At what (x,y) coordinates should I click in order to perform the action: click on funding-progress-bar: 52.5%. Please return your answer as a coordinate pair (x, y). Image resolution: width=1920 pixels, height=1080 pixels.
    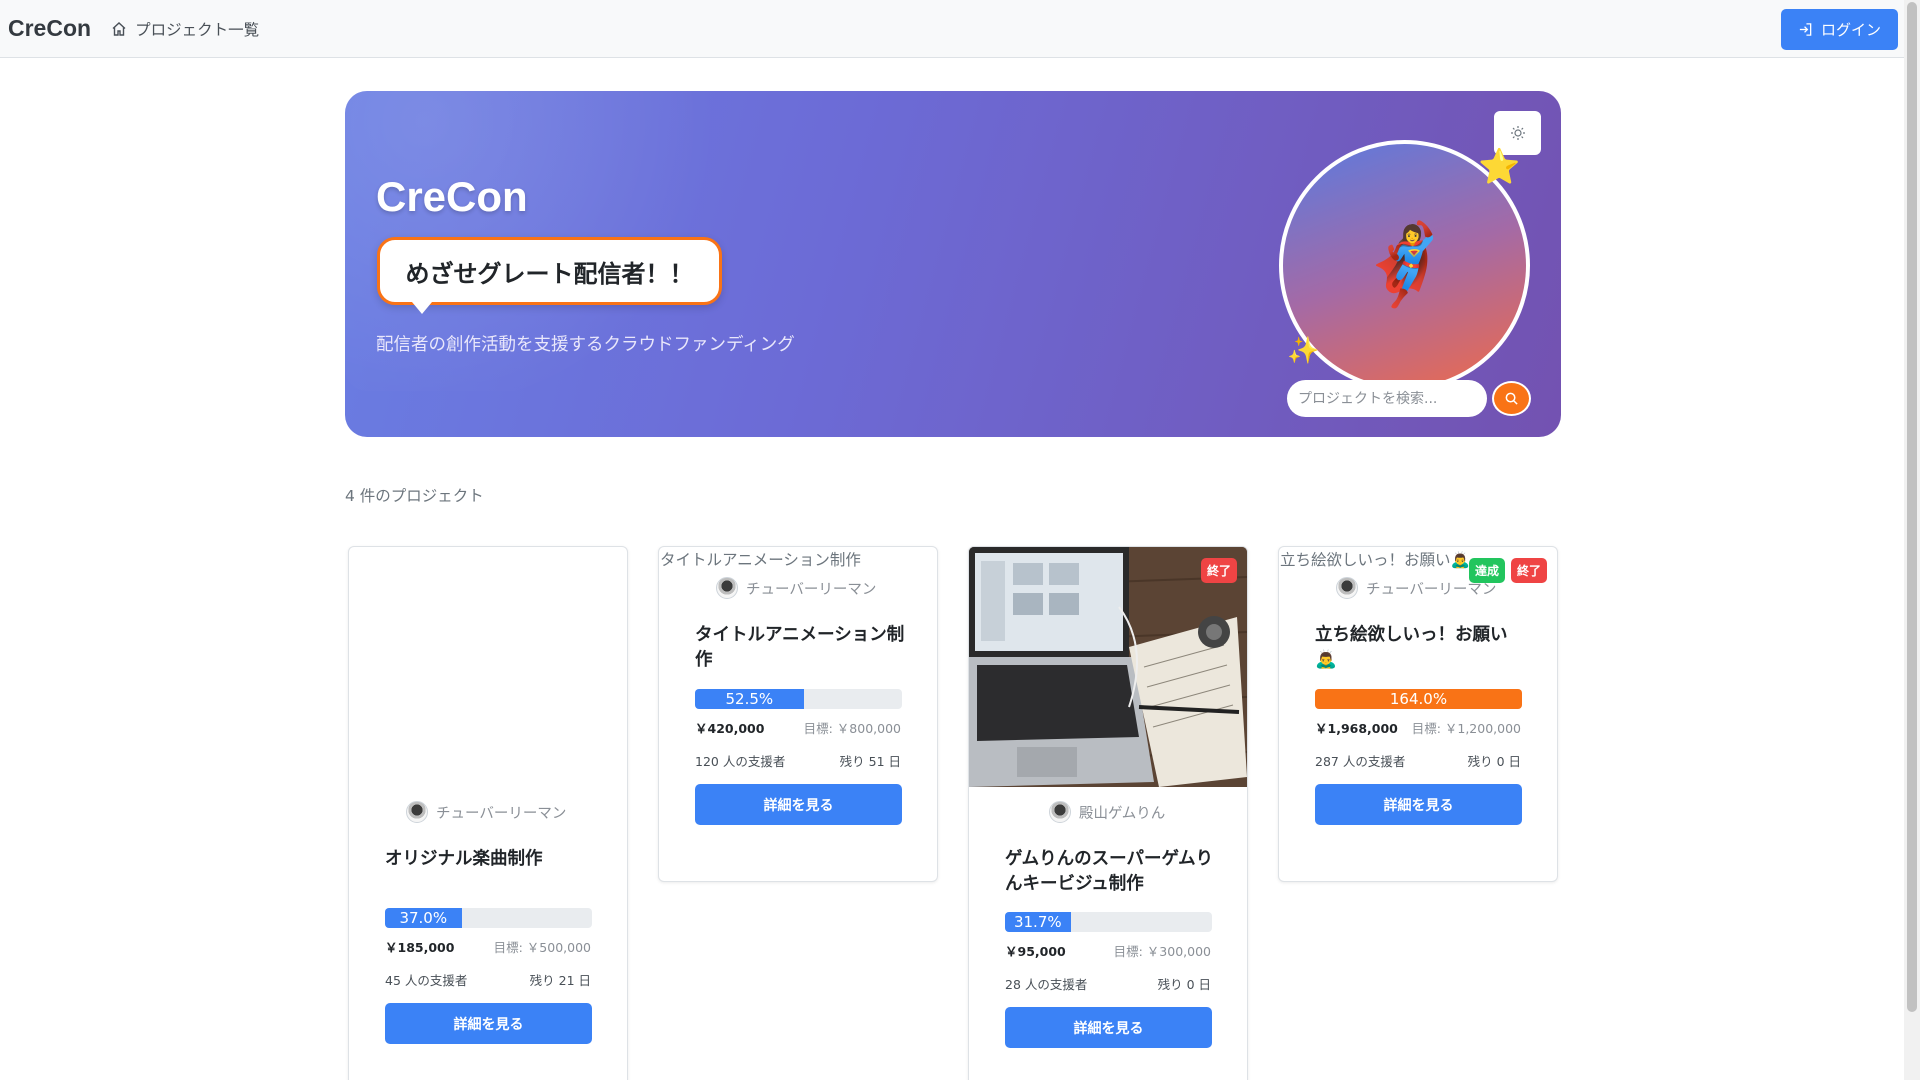
    Looking at the image, I should click on (798, 699).